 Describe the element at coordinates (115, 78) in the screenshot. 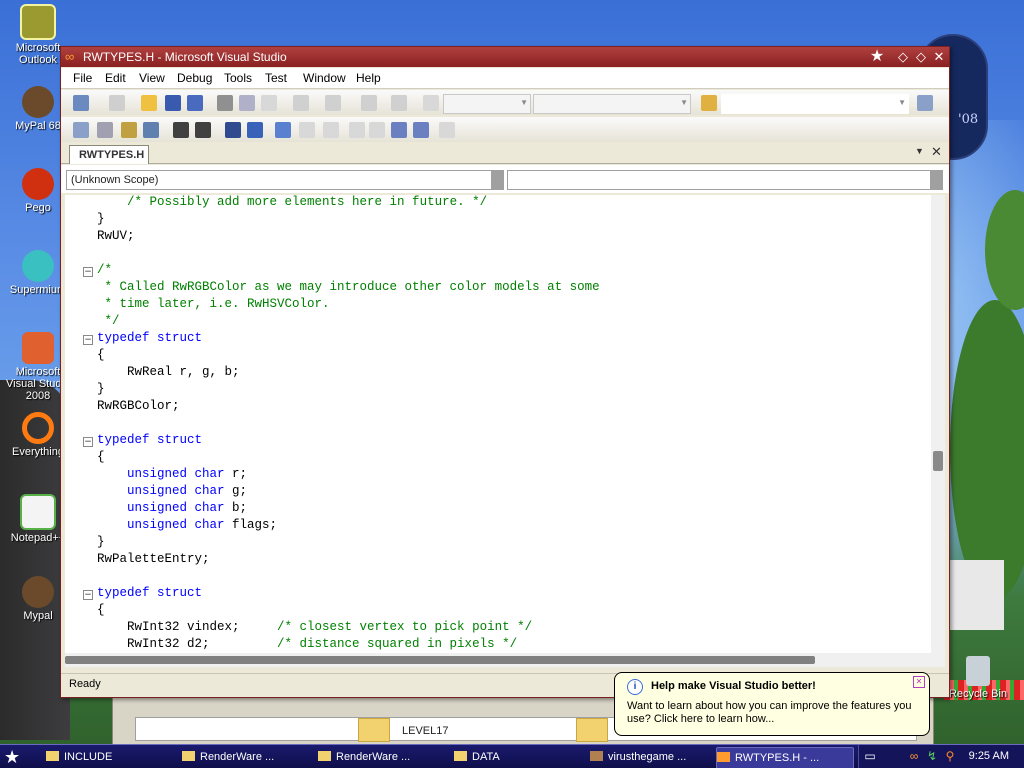

I see `menu-edit: Edit` at that location.